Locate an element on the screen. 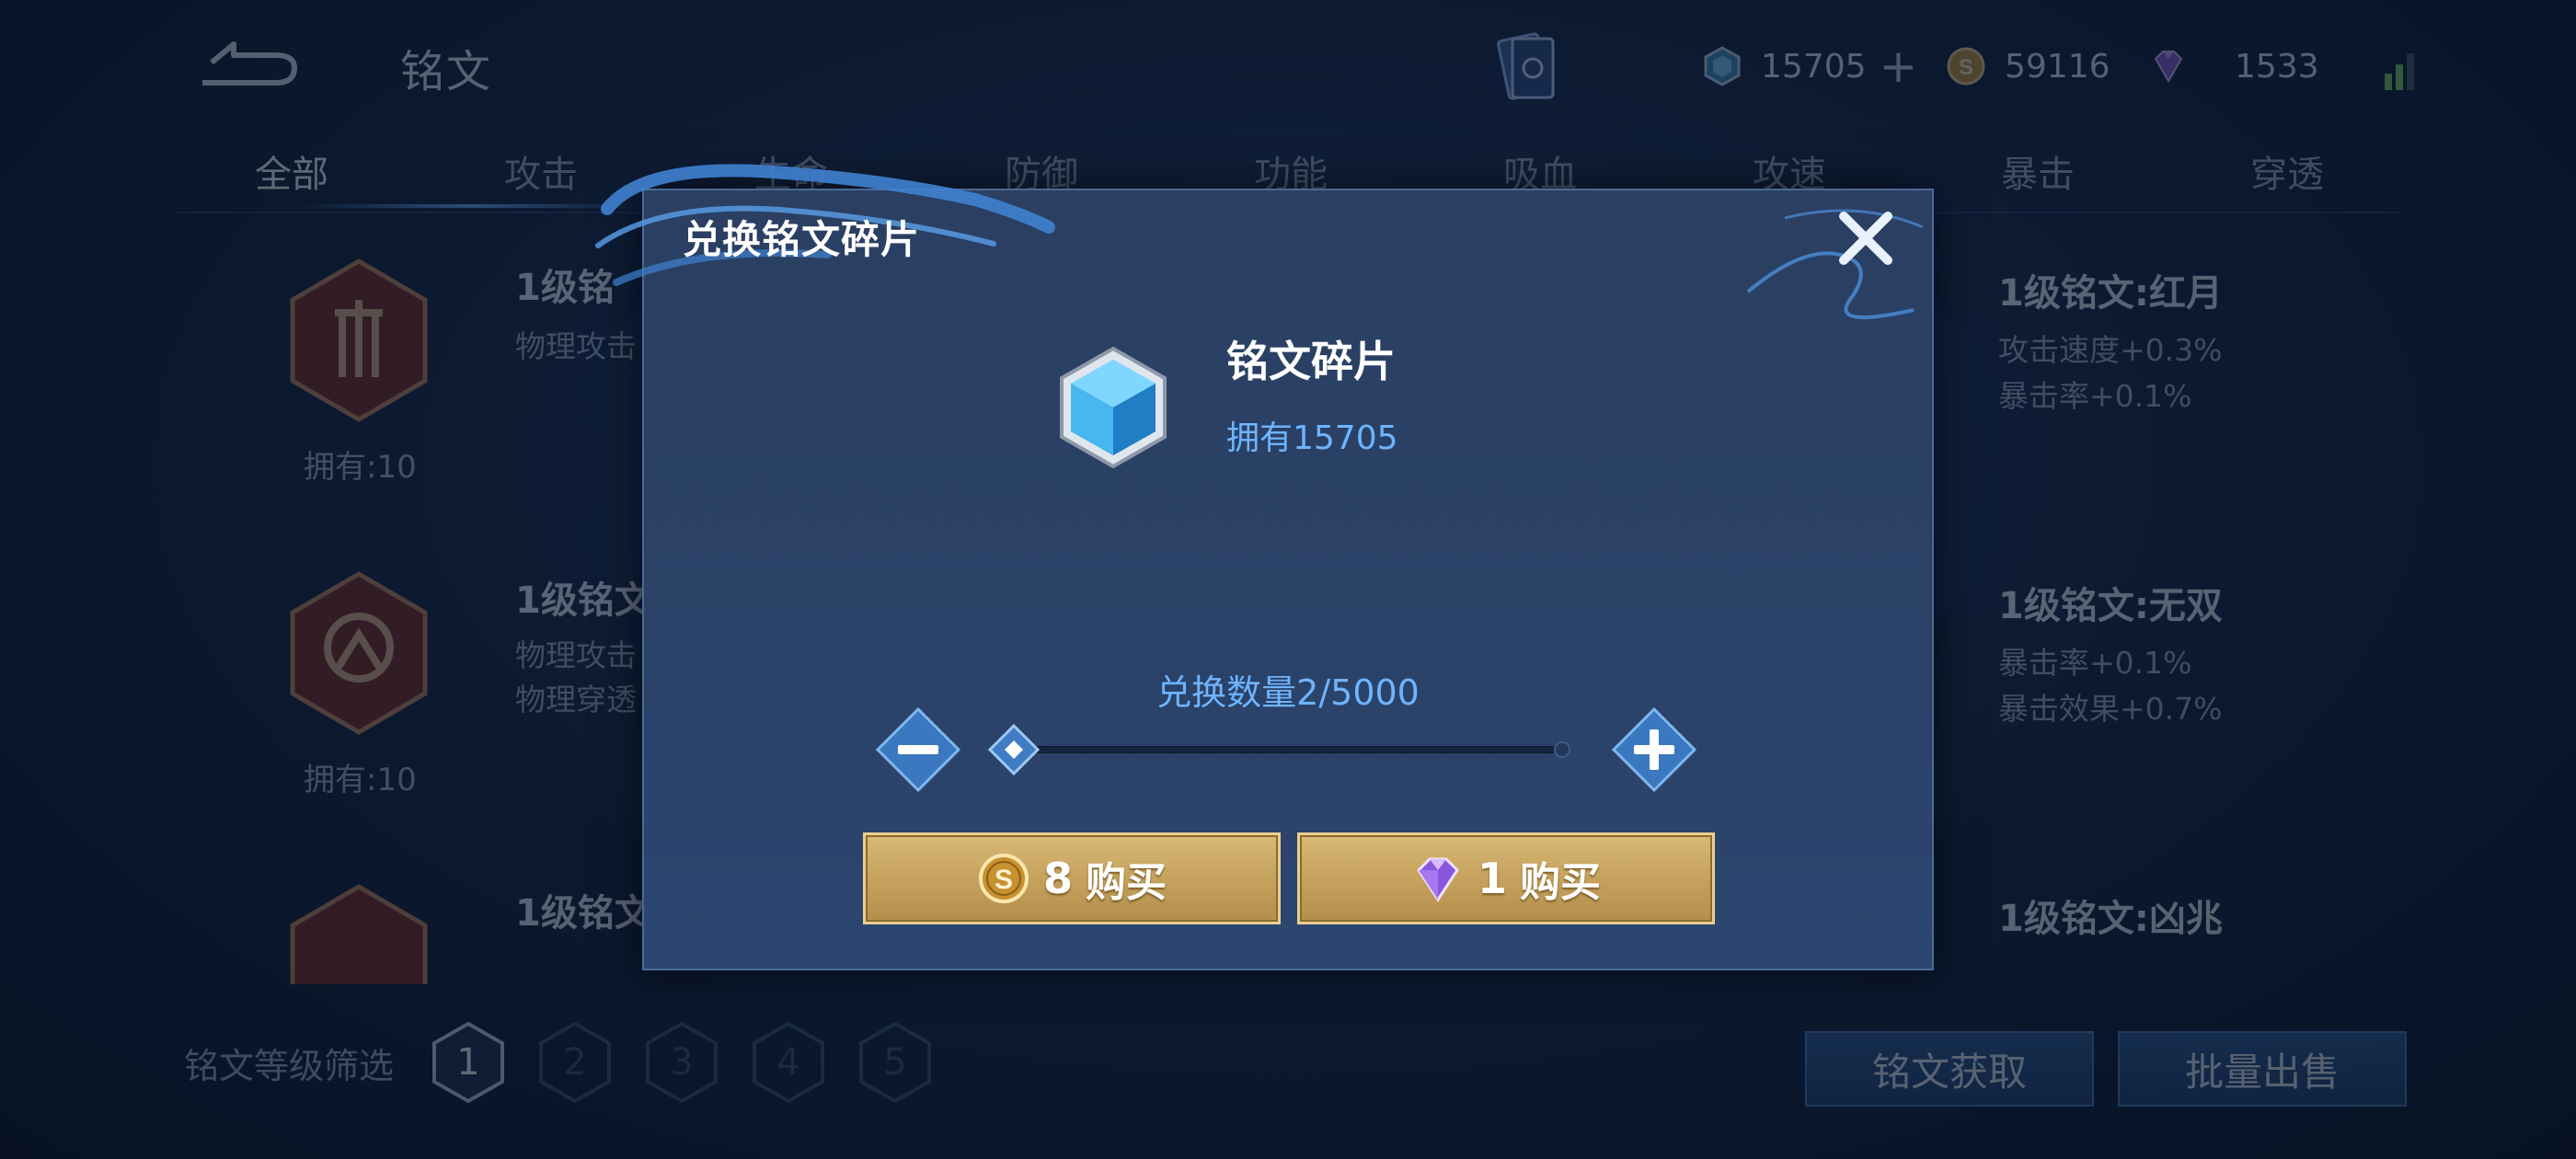 The height and width of the screenshot is (1159, 2576). increase-quantity-button is located at coordinates (1654, 750).